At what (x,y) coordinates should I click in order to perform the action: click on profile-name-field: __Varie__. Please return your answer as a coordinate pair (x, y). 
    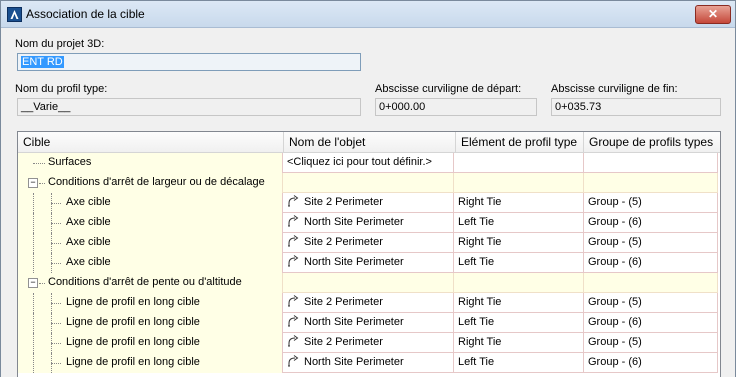
    Looking at the image, I should click on (189, 107).